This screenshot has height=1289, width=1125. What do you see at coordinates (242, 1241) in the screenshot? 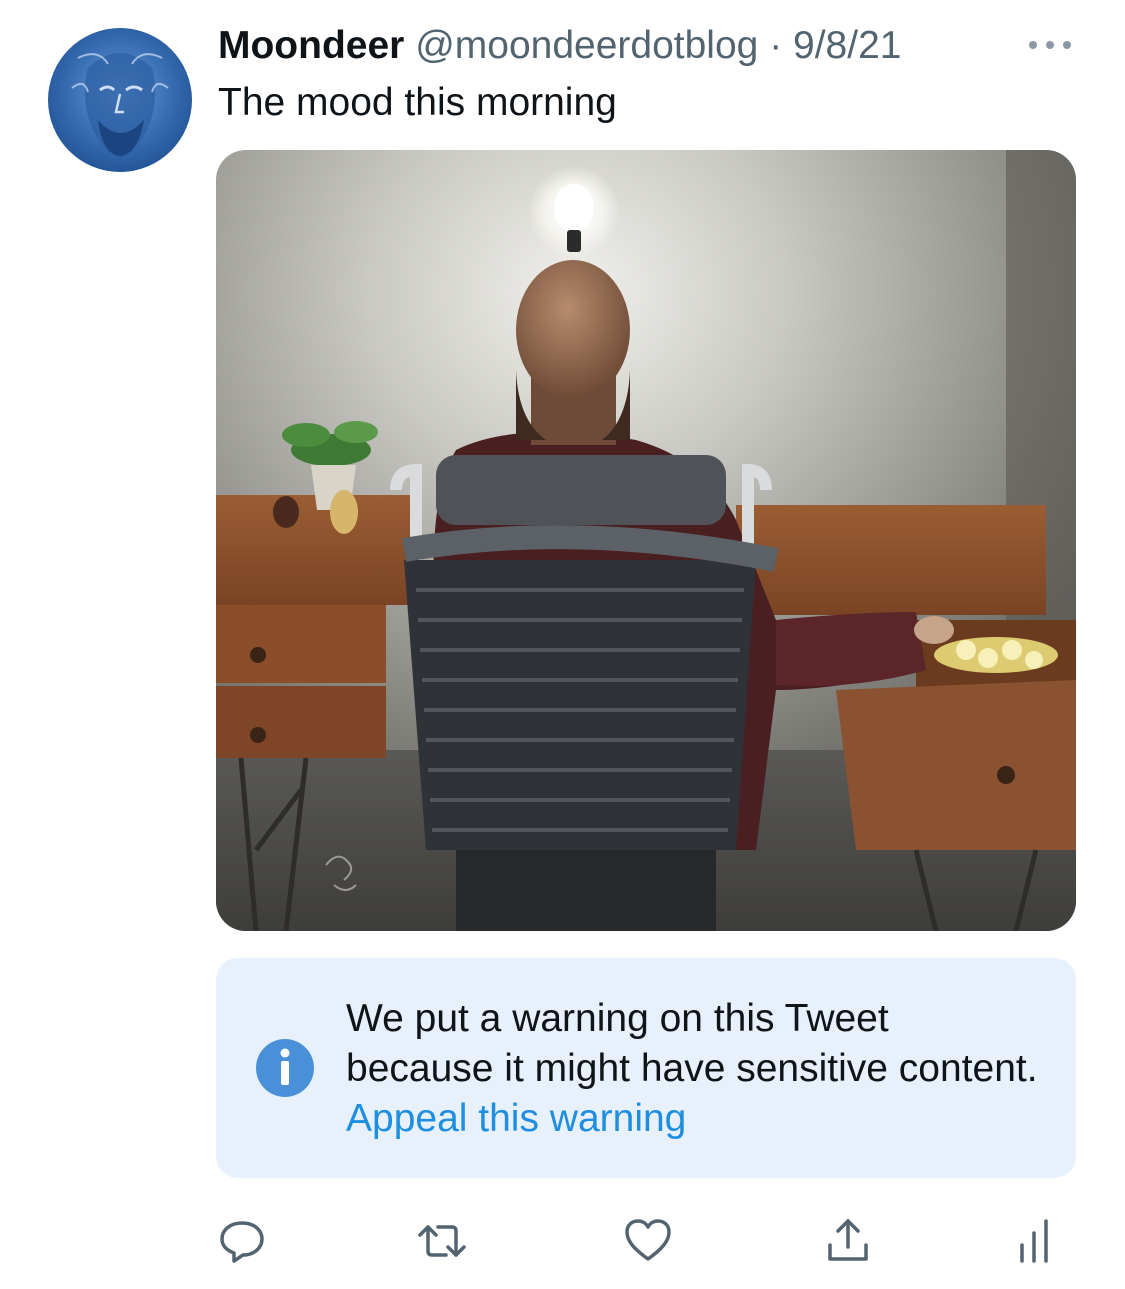
I see `reply-bubble-icon` at bounding box center [242, 1241].